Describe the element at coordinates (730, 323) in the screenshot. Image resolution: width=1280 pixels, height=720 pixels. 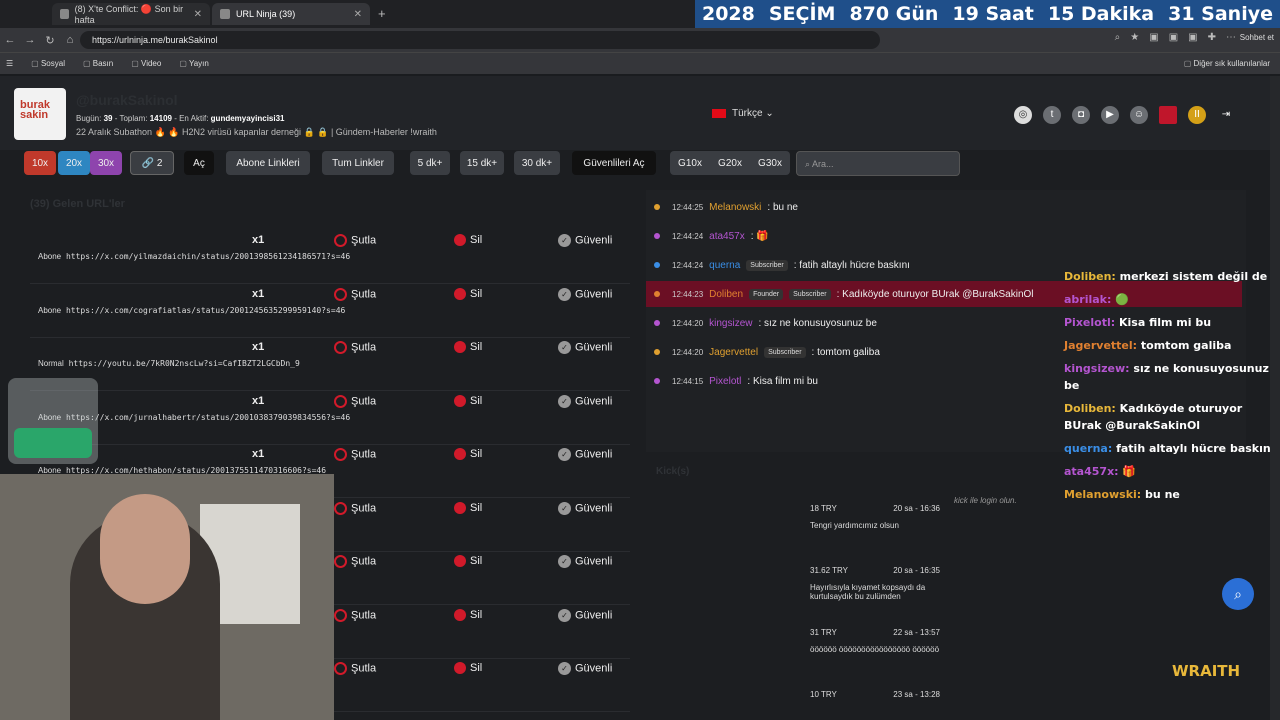
I see `chat-user: kingsizew` at that location.